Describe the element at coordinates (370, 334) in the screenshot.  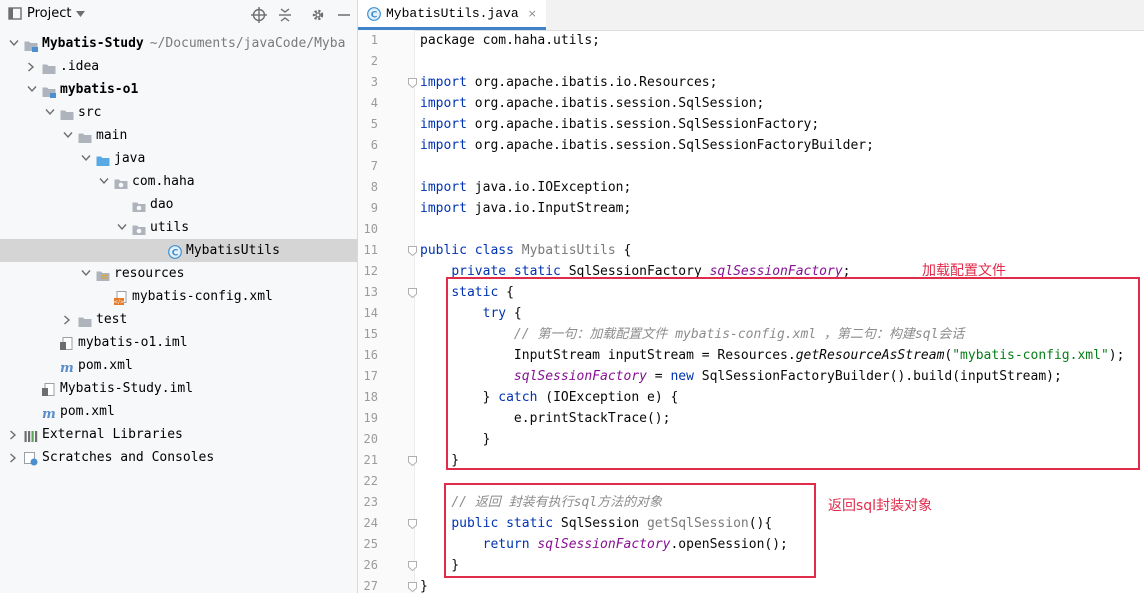
I see `line-number: 15` at that location.